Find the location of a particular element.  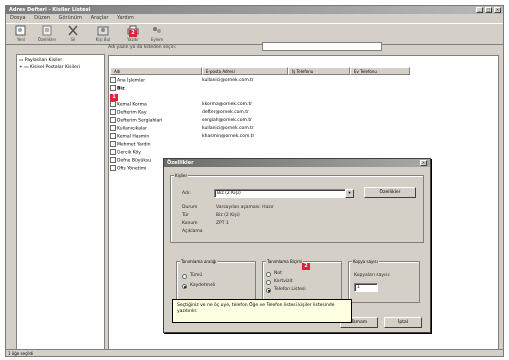

callout-badge-group: 1 is located at coordinates (114, 97).